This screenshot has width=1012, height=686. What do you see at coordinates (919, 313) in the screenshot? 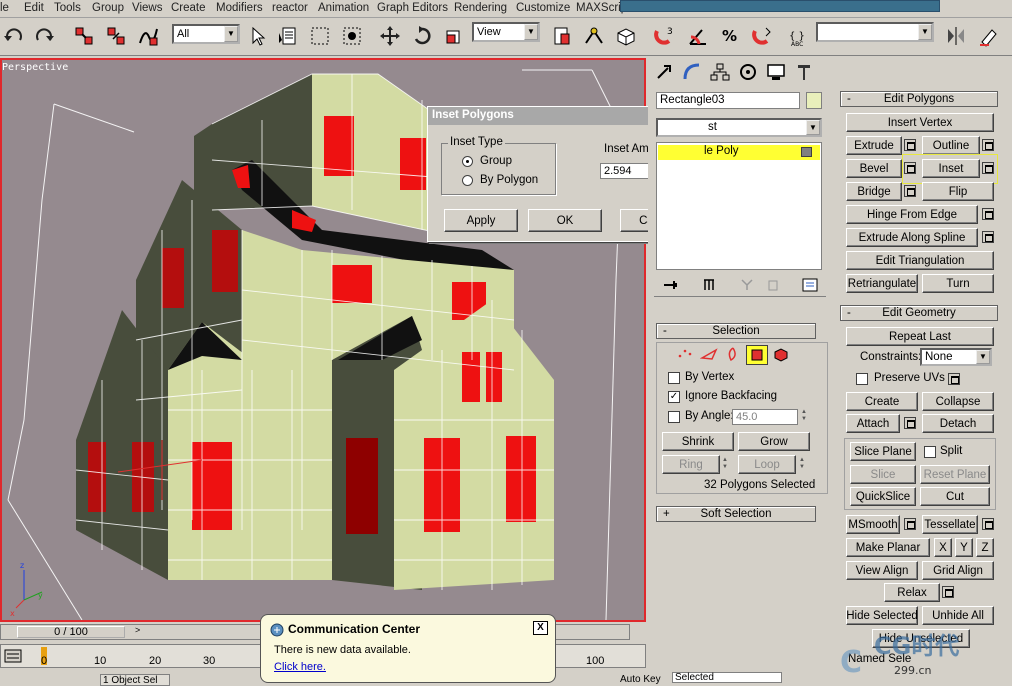
I see `edit-geometry-rollout-header: - Edit Geometry` at bounding box center [919, 313].